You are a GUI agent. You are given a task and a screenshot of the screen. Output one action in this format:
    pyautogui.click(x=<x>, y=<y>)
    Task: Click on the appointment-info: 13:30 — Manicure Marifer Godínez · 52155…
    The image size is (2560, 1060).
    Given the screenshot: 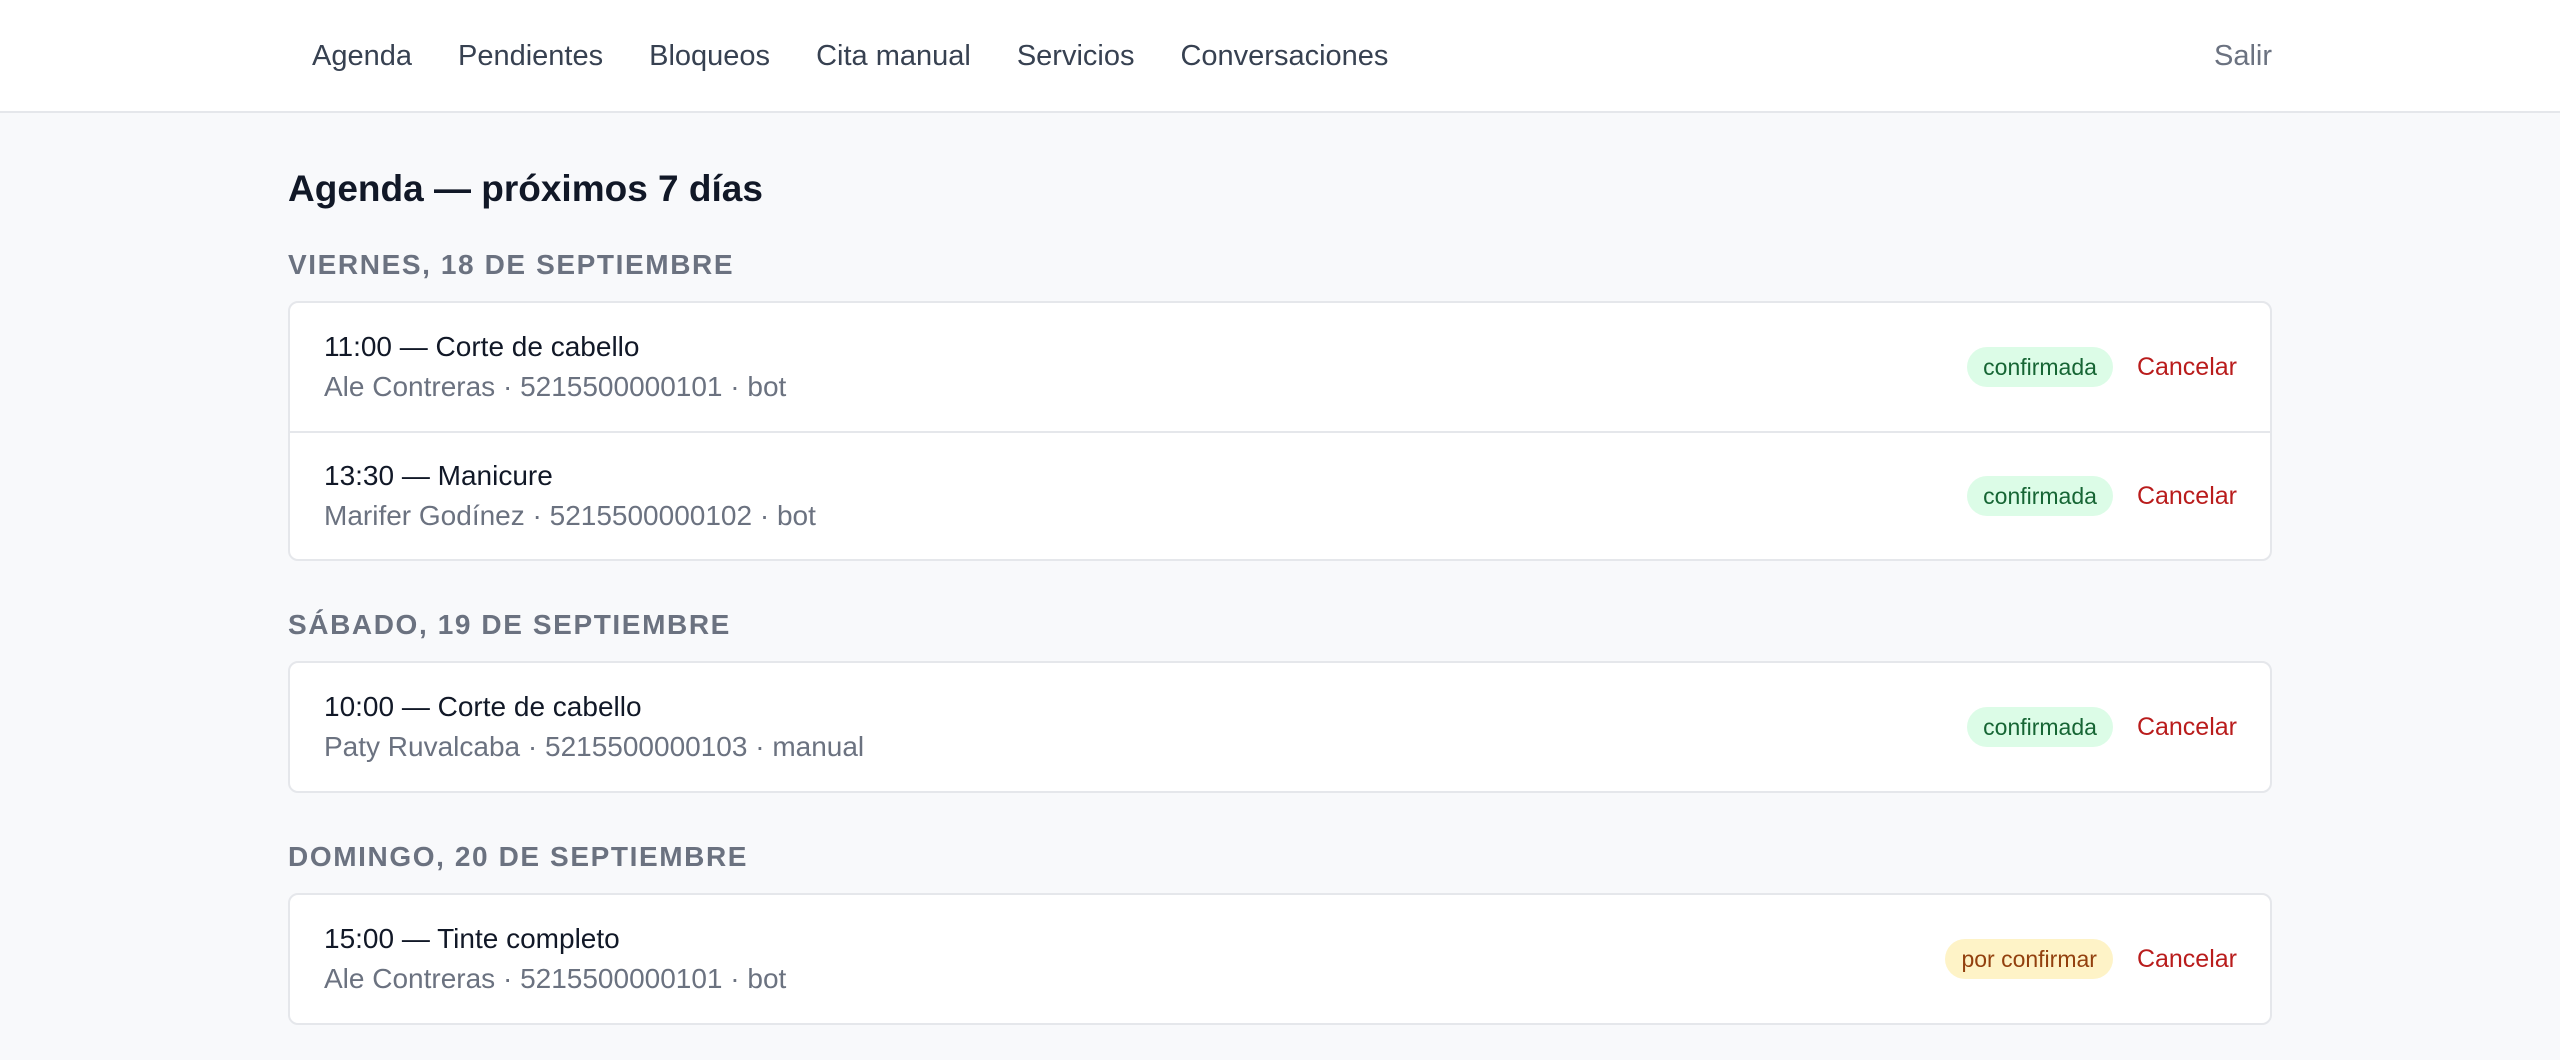 What is the action you would take?
    pyautogui.click(x=570, y=496)
    